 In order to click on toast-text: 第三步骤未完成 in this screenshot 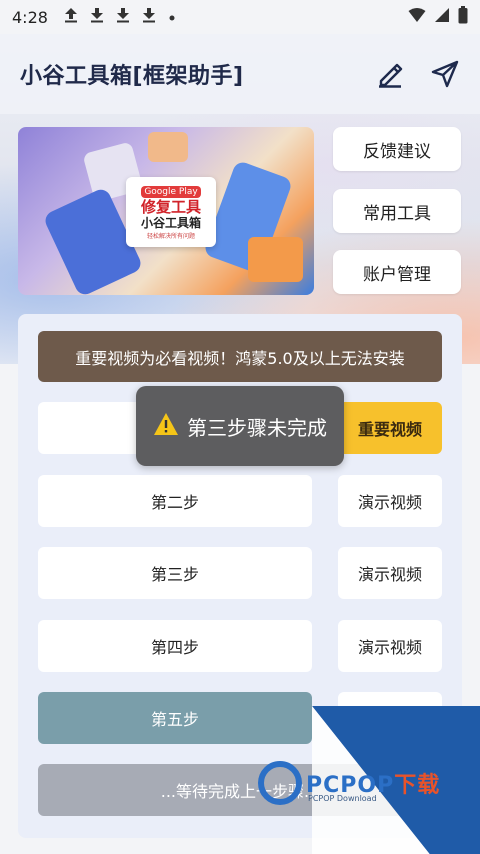, I will do `click(257, 427)`.